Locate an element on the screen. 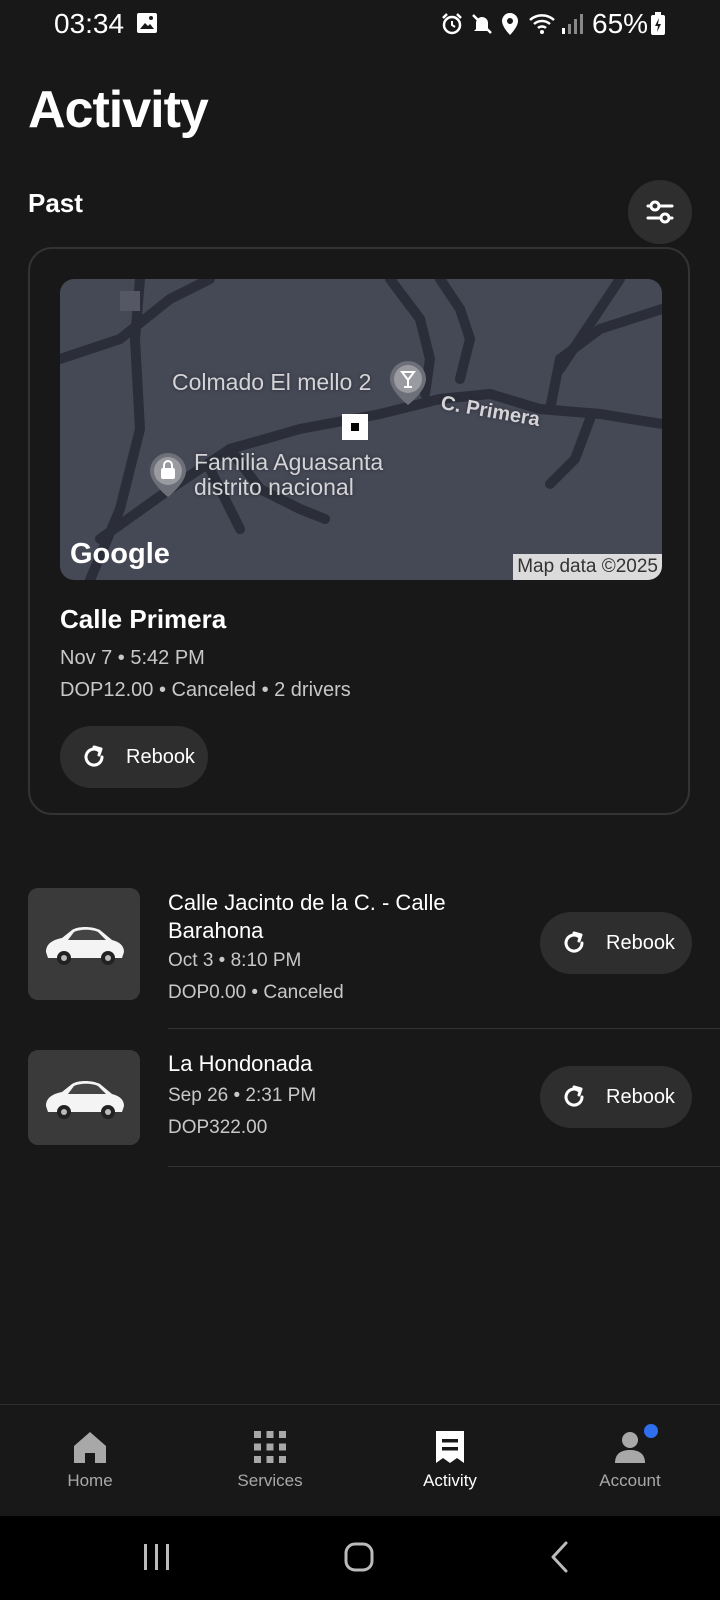 The height and width of the screenshot is (1600, 720). home-icon is located at coordinates (90, 1447).